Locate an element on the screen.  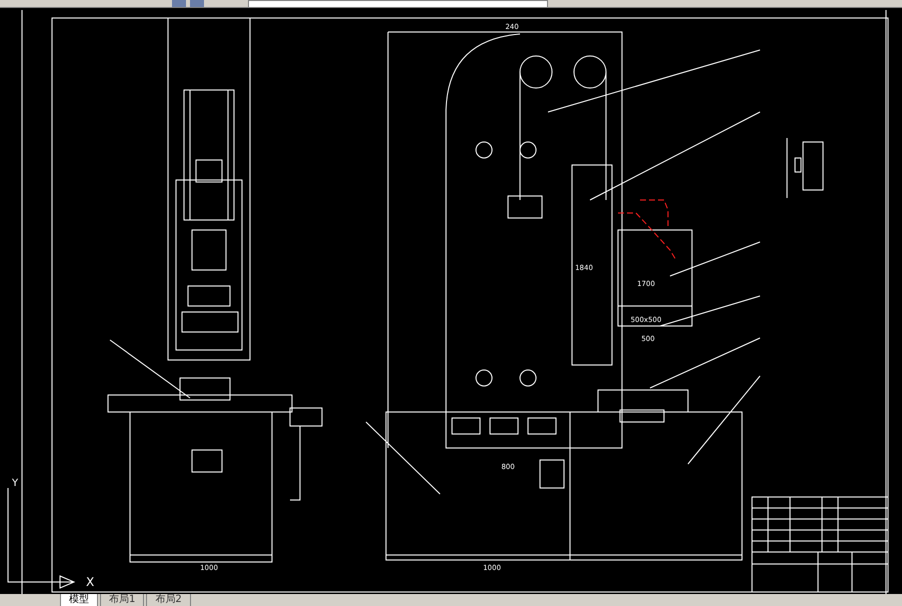
ucs-axis-icon is located at coordinates (42, 538).